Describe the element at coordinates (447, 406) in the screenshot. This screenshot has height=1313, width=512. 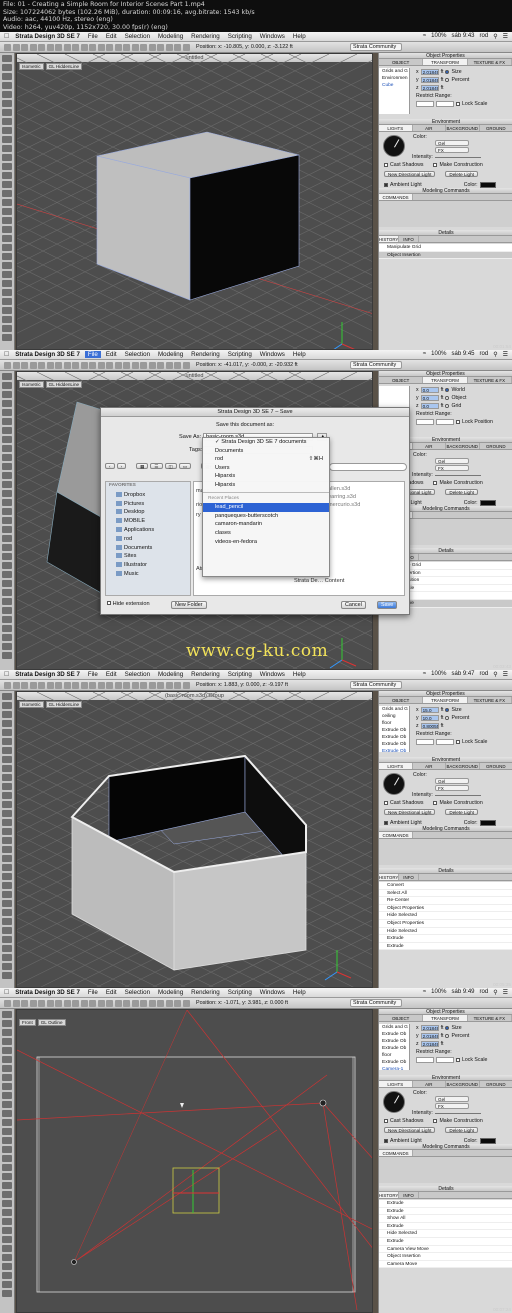
I see `grid-radio` at that location.